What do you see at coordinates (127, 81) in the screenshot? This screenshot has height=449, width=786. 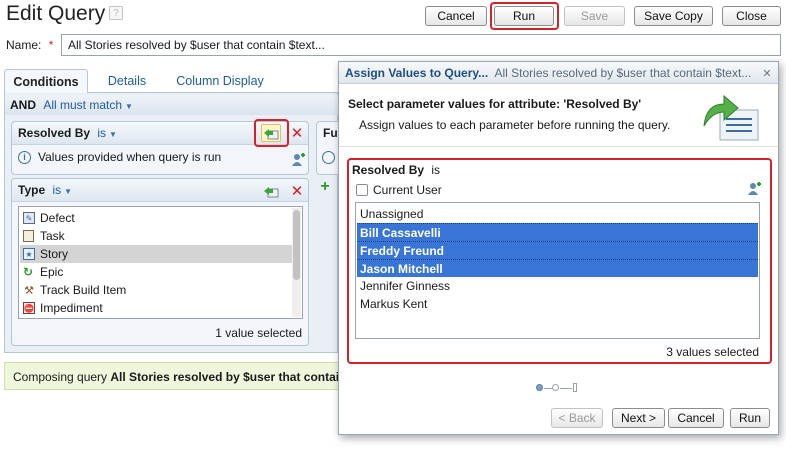 I see `tab-details: Details` at bounding box center [127, 81].